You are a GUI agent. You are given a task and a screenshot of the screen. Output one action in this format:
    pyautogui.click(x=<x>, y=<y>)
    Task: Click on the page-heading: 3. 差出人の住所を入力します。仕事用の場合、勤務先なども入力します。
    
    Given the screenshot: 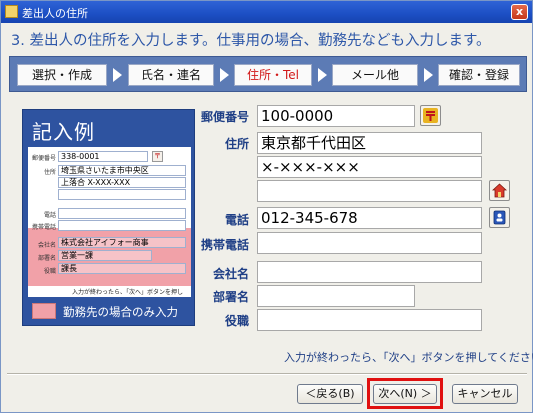 What is the action you would take?
    pyautogui.click(x=251, y=41)
    